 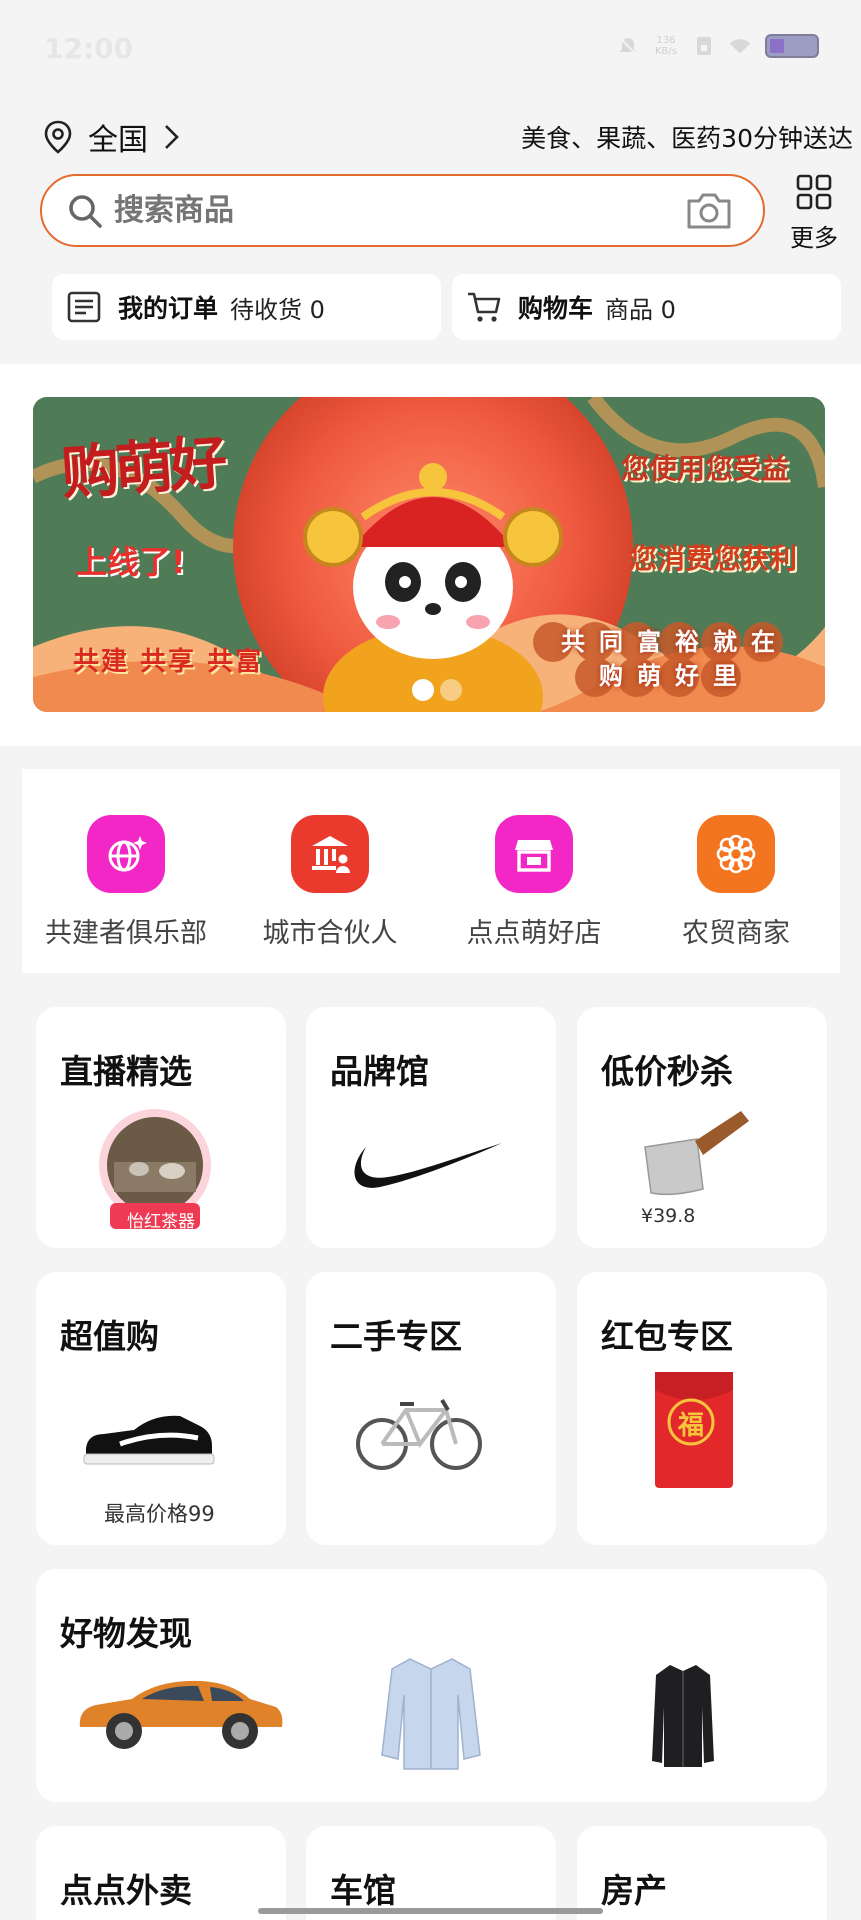 I want to click on delivery-slogan: 美食、果蔬、医药30分钟送达, so click(x=687, y=138).